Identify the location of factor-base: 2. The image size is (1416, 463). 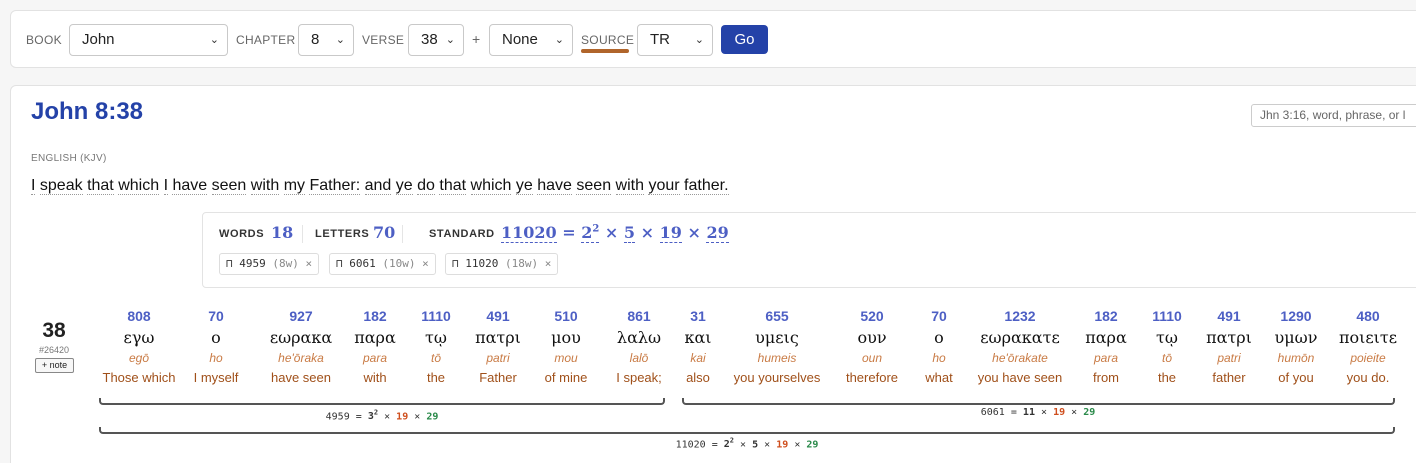
(587, 232).